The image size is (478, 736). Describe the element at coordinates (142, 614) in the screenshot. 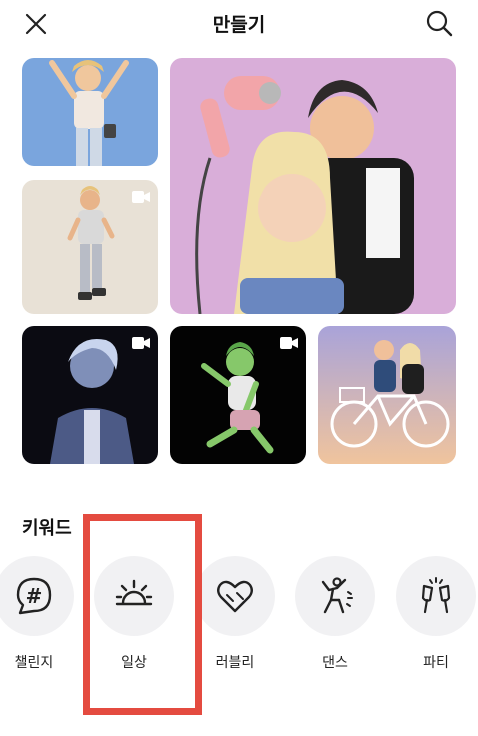

I see `selection-highlight` at that location.